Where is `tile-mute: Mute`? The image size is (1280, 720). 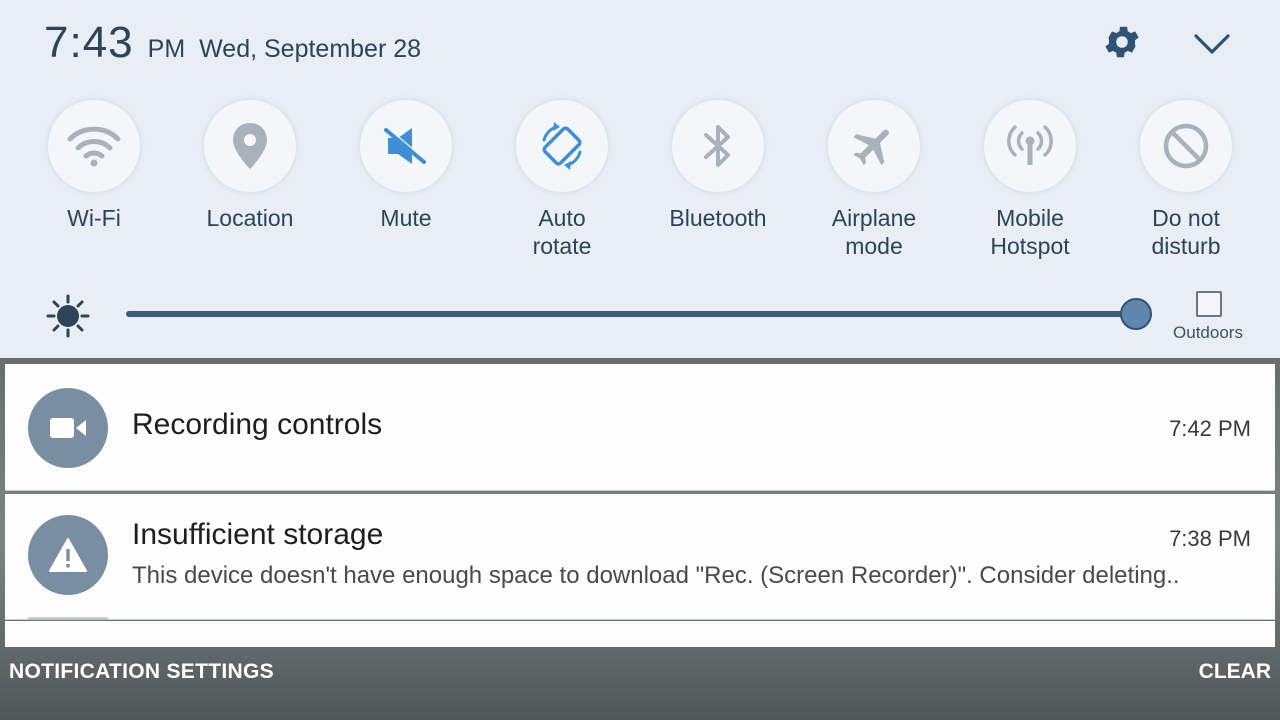 tile-mute: Mute is located at coordinates (406, 185).